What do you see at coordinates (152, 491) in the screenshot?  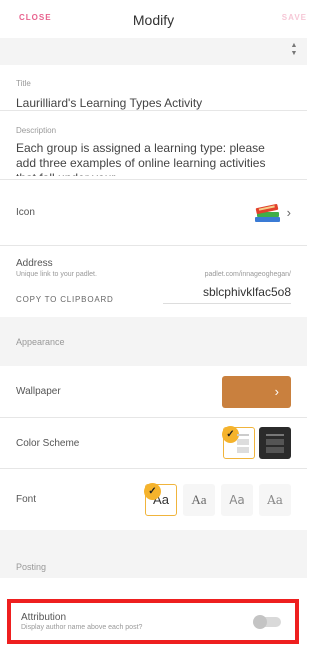 I see `check-icon: ✓` at bounding box center [152, 491].